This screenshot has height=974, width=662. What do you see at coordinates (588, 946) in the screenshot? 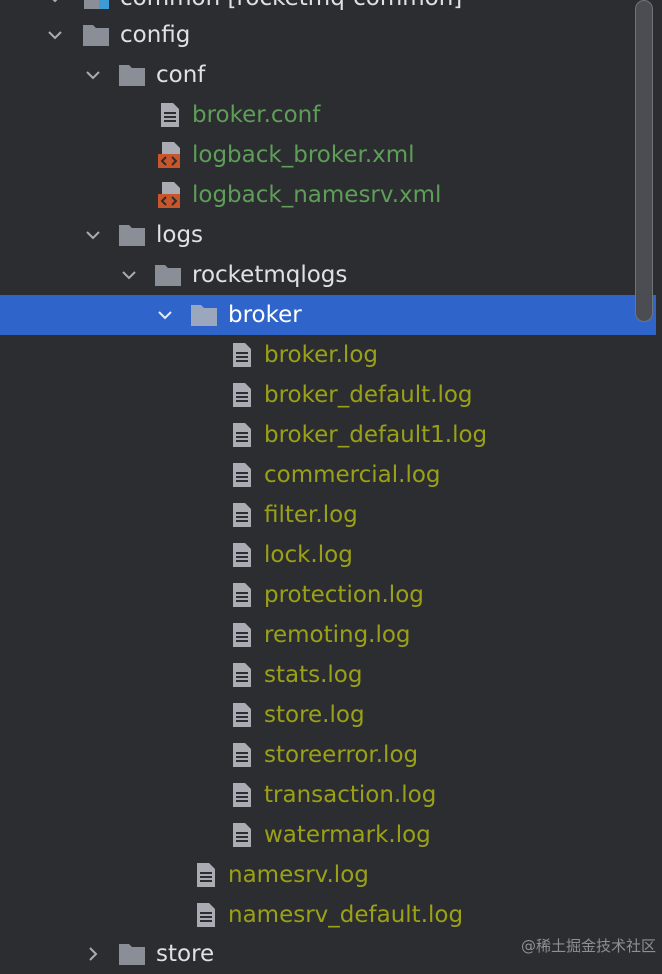
I see `watermark: @稀土掘金技术社区` at bounding box center [588, 946].